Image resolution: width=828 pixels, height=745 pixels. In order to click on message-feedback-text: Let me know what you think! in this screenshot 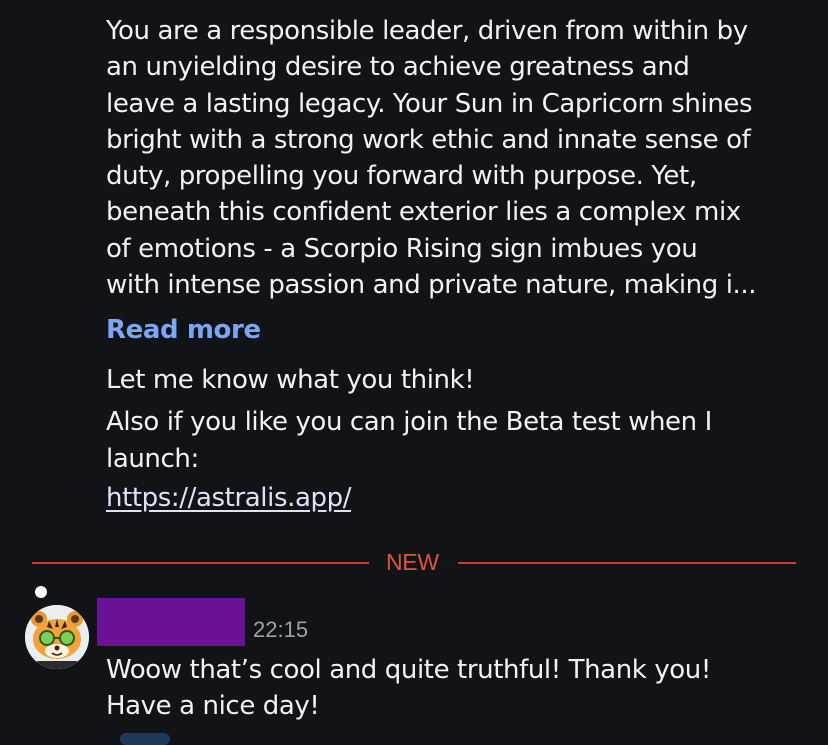, I will do `click(290, 380)`.